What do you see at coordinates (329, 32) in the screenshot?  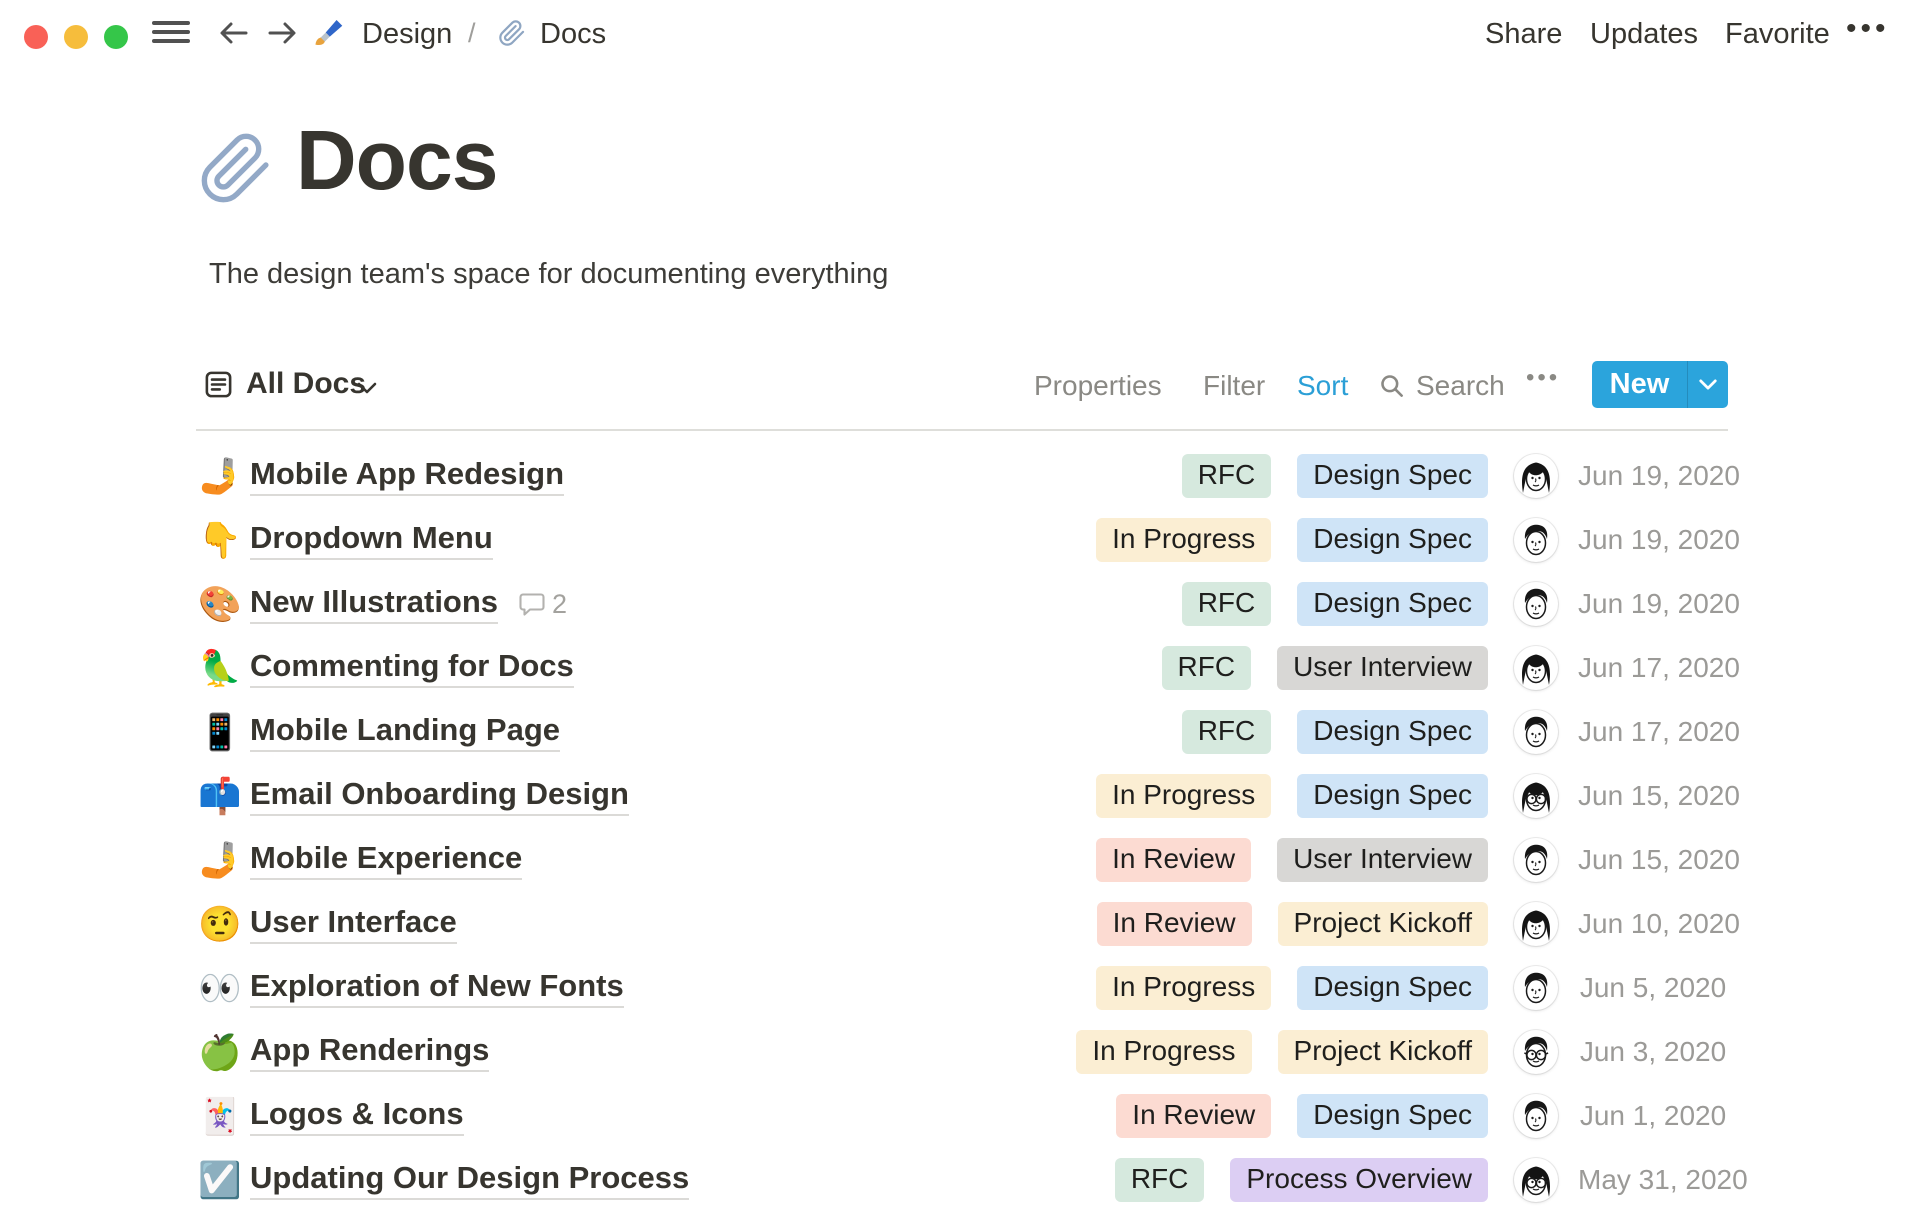 I see `paintbrush-icon` at bounding box center [329, 32].